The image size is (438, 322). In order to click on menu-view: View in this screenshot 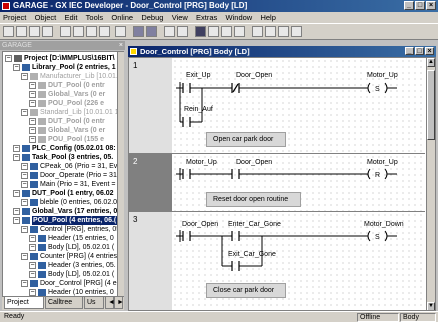, I will do `click(180, 17)`.